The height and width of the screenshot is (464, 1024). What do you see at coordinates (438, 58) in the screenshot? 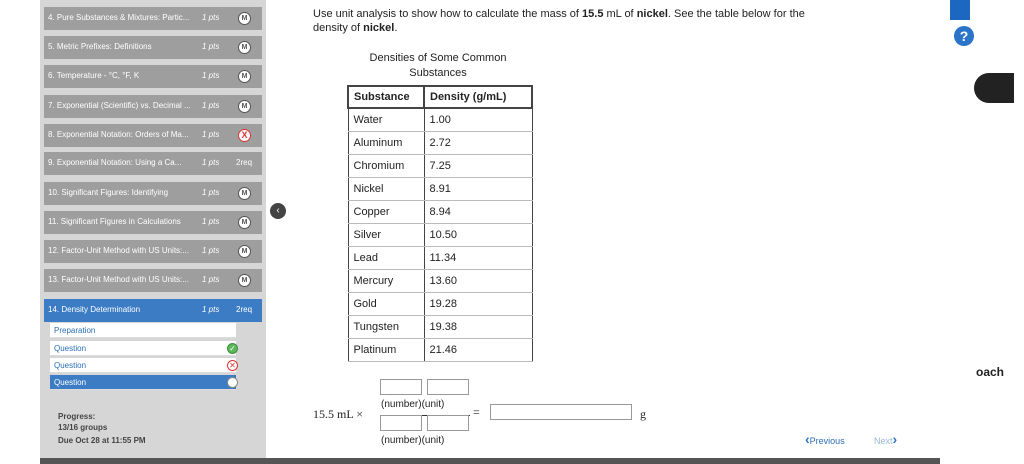
I see `caption-line-1: Densities of Some Common` at bounding box center [438, 58].